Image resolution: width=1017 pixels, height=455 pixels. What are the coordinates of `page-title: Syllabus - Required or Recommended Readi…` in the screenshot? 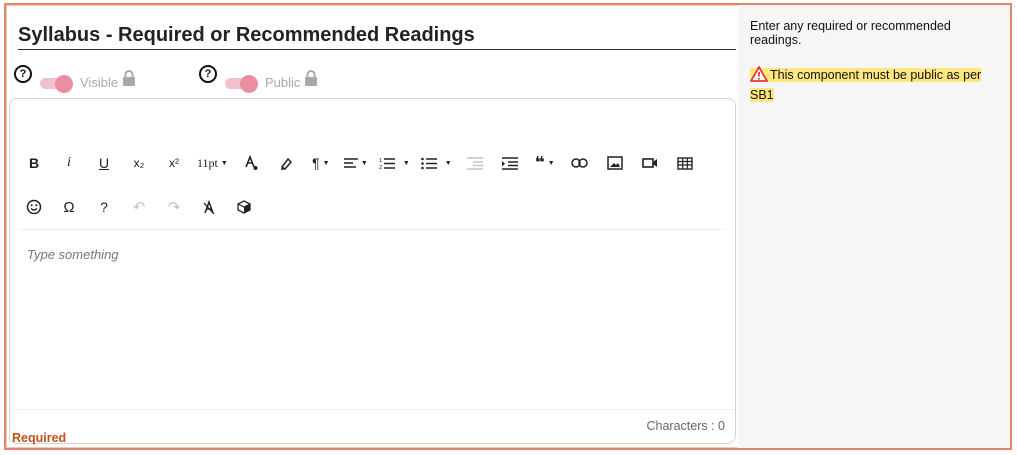 It's located at (377, 37).